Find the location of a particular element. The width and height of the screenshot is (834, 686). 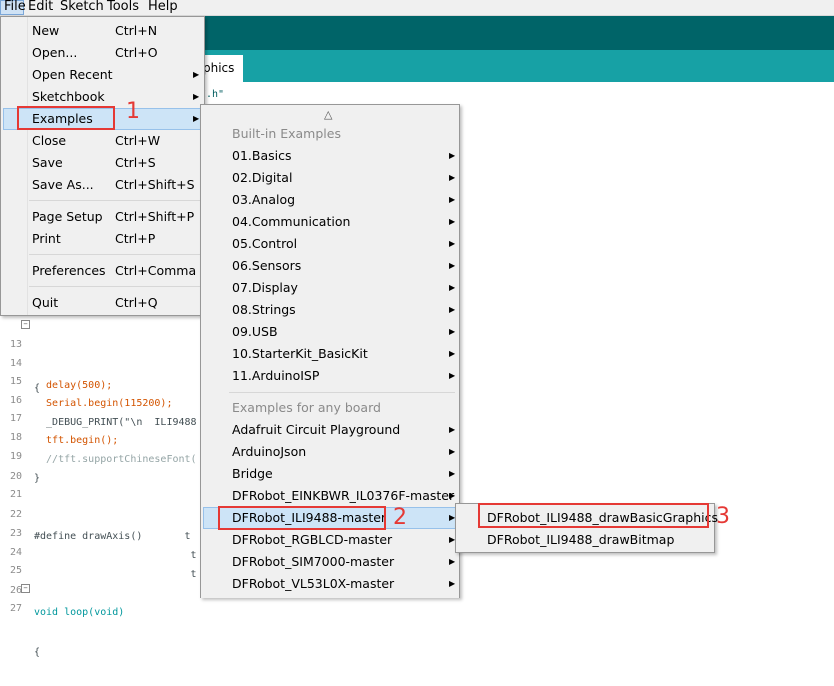

menu-tools: Tools is located at coordinates (123, 7).